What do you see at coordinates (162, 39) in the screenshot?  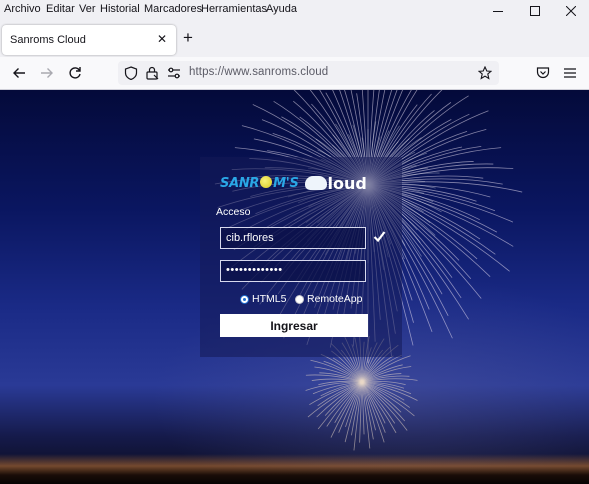 I see `tab-close-icon: ✕` at bounding box center [162, 39].